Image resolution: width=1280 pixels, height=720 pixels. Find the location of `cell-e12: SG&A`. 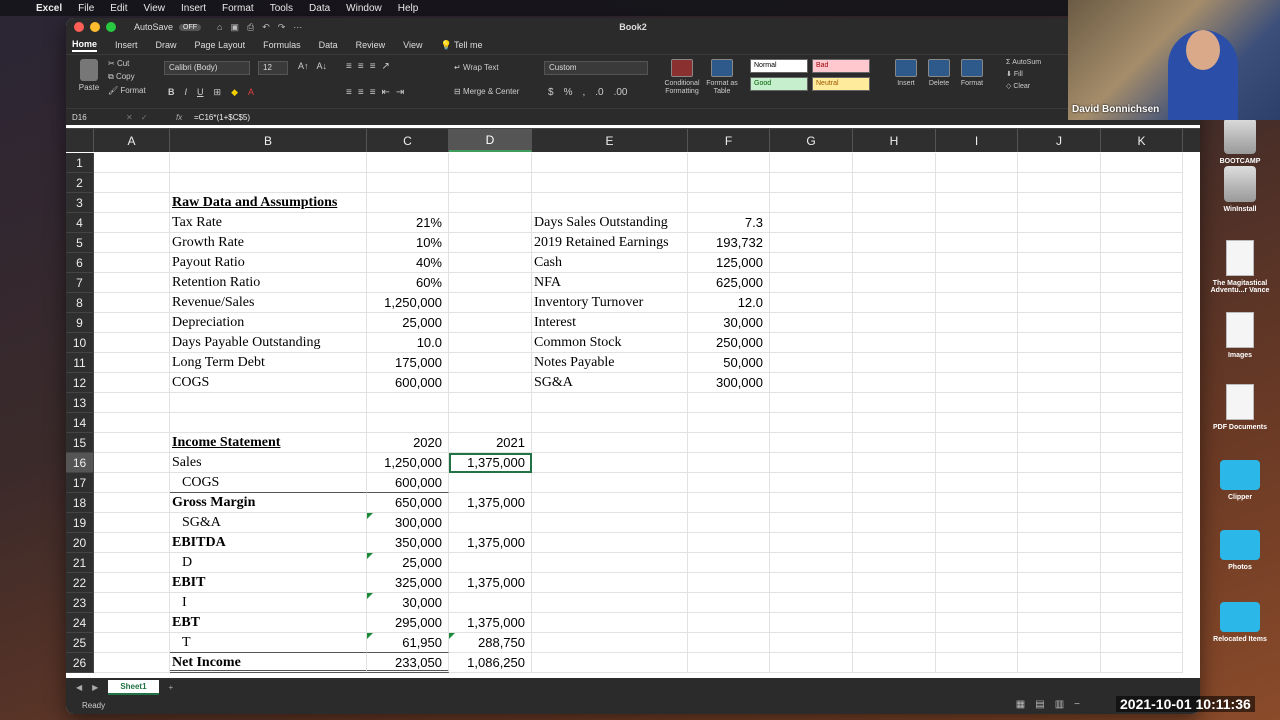

cell-e12: SG&A is located at coordinates (610, 383).